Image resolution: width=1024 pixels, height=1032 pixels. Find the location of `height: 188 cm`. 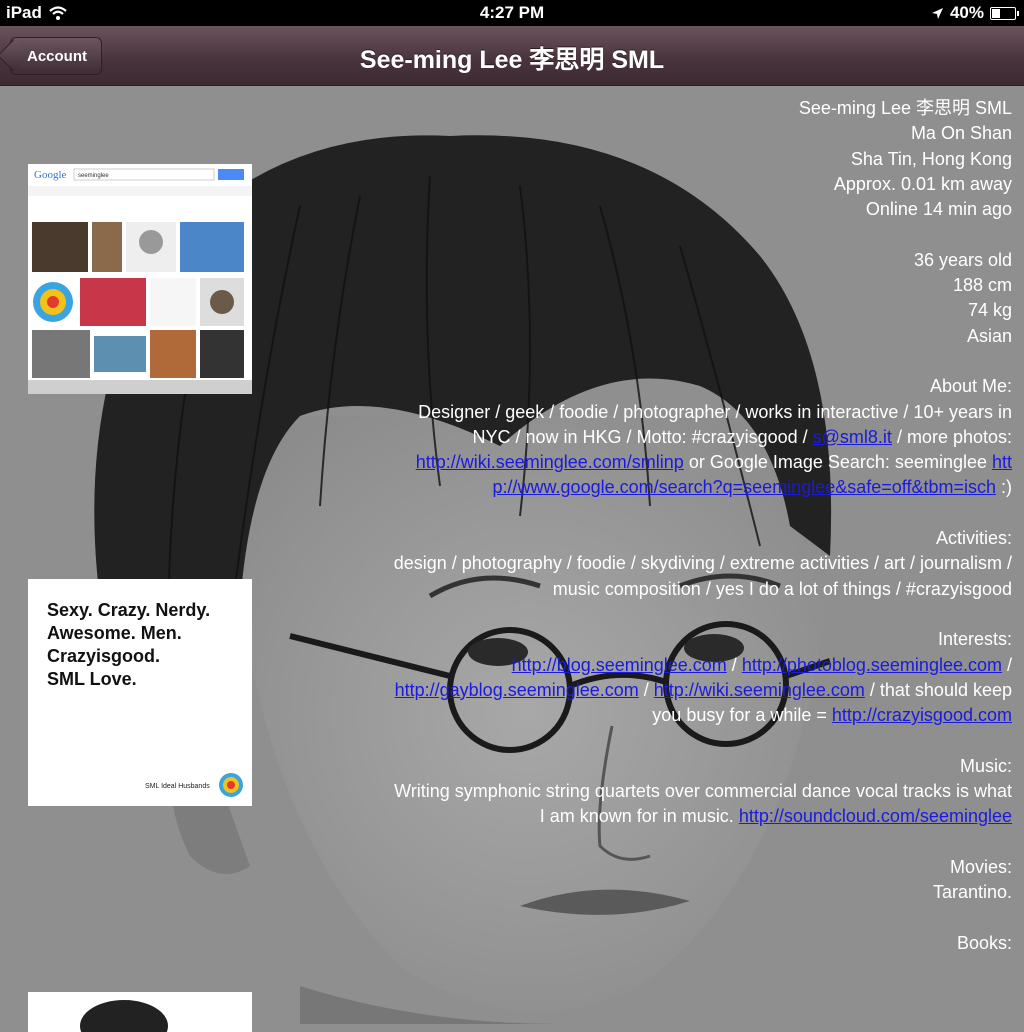

height: 188 cm is located at coordinates (982, 285).